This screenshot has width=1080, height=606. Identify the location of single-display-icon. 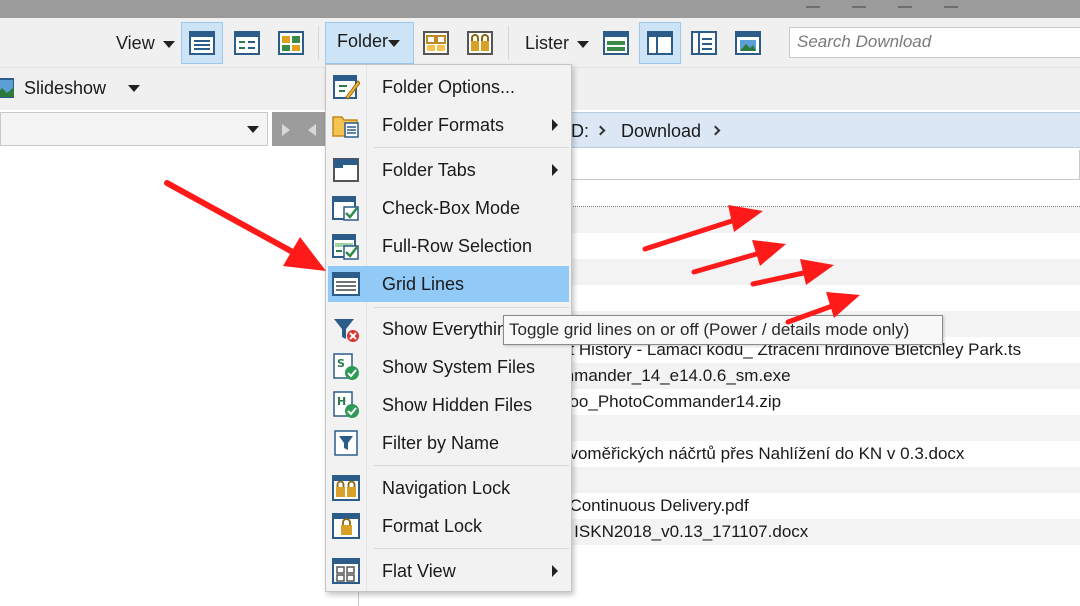
(616, 43).